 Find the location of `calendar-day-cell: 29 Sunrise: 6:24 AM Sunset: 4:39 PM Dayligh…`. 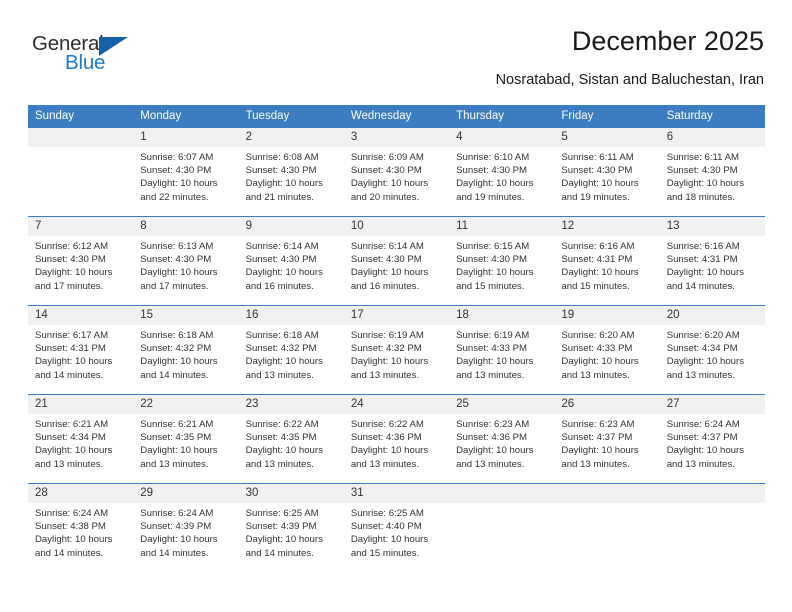

calendar-day-cell: 29 Sunrise: 6:24 AM Sunset: 4:39 PM Dayligh… is located at coordinates (186, 527).